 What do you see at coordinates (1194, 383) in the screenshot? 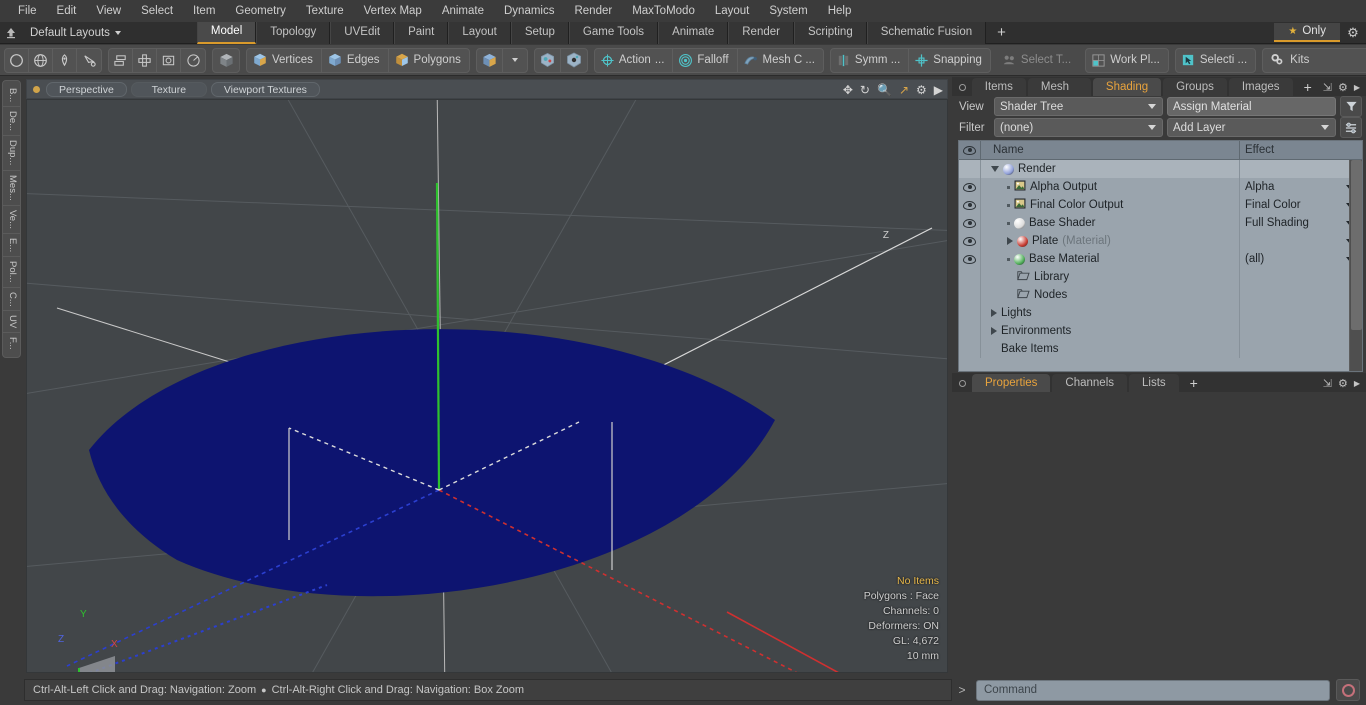
I see `add-properties-tab-button: +` at bounding box center [1194, 383].